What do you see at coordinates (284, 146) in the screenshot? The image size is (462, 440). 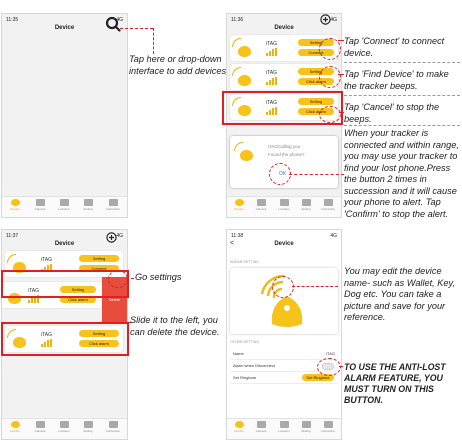 I see `dialog-message: iTAGCalling you` at bounding box center [284, 146].